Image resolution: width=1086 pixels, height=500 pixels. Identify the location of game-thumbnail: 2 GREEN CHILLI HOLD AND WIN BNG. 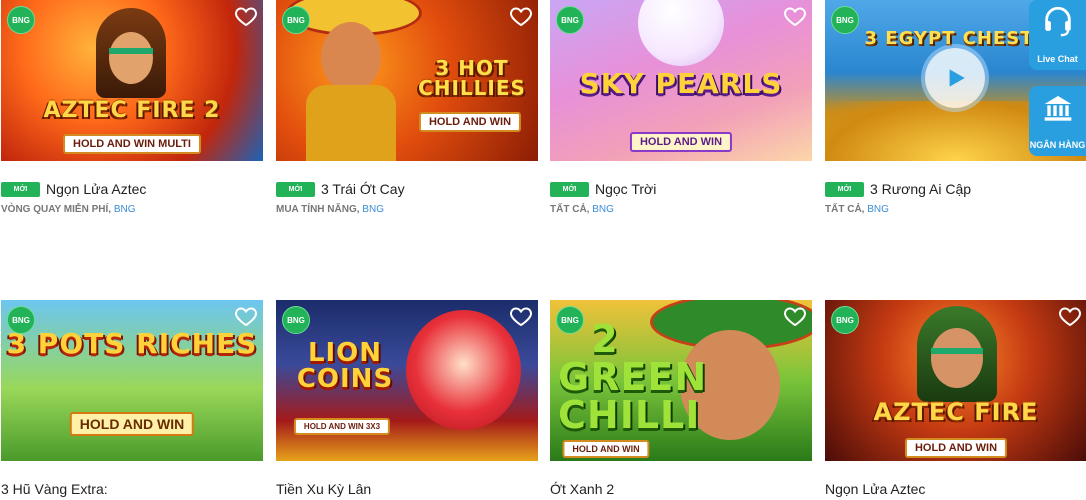
(681, 380).